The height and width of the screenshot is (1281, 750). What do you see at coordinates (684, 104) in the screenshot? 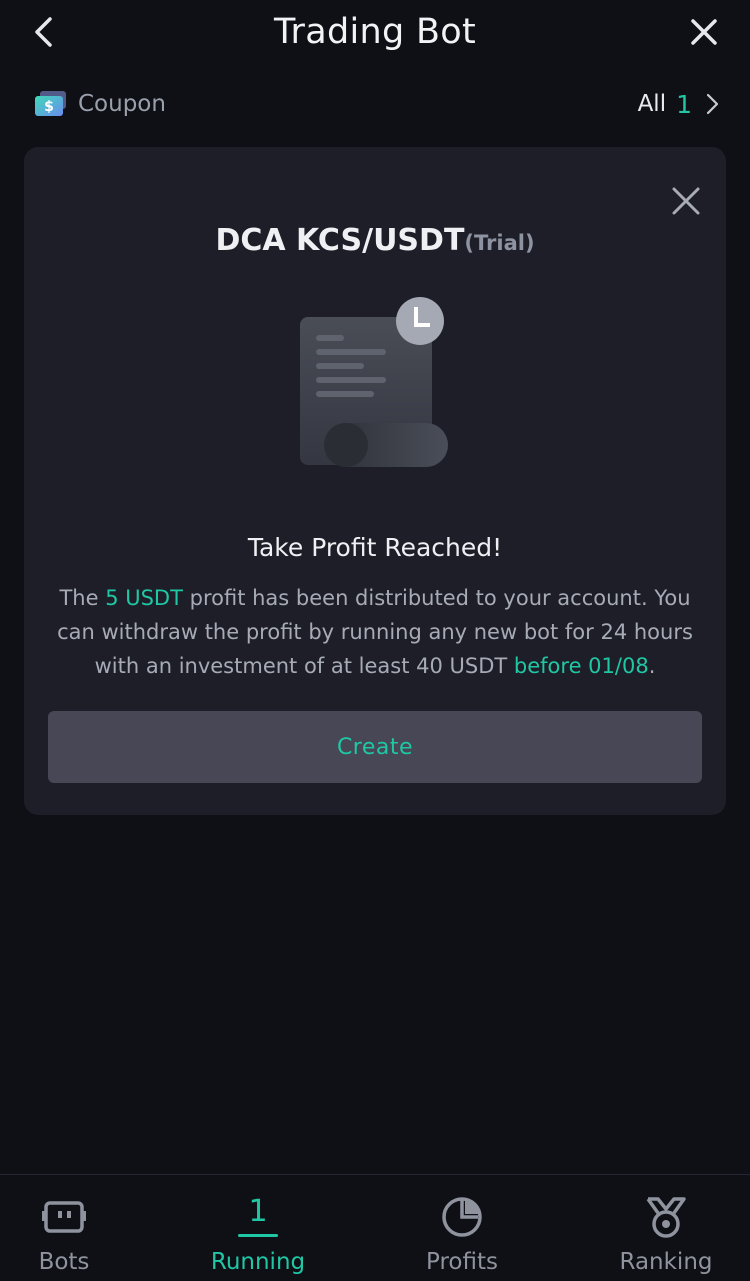
I see `coupon-count: 1` at bounding box center [684, 104].